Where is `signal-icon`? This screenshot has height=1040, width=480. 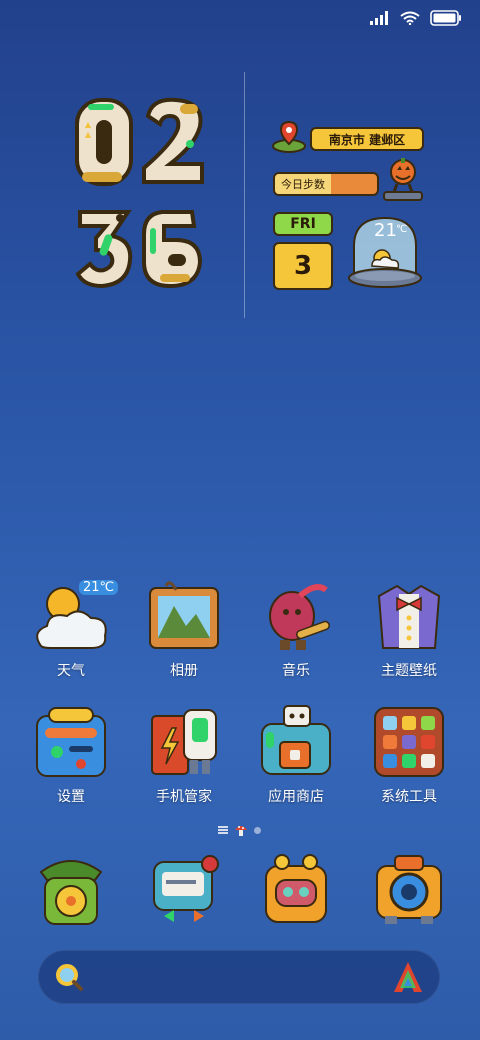
signal-icon is located at coordinates (379, 18).